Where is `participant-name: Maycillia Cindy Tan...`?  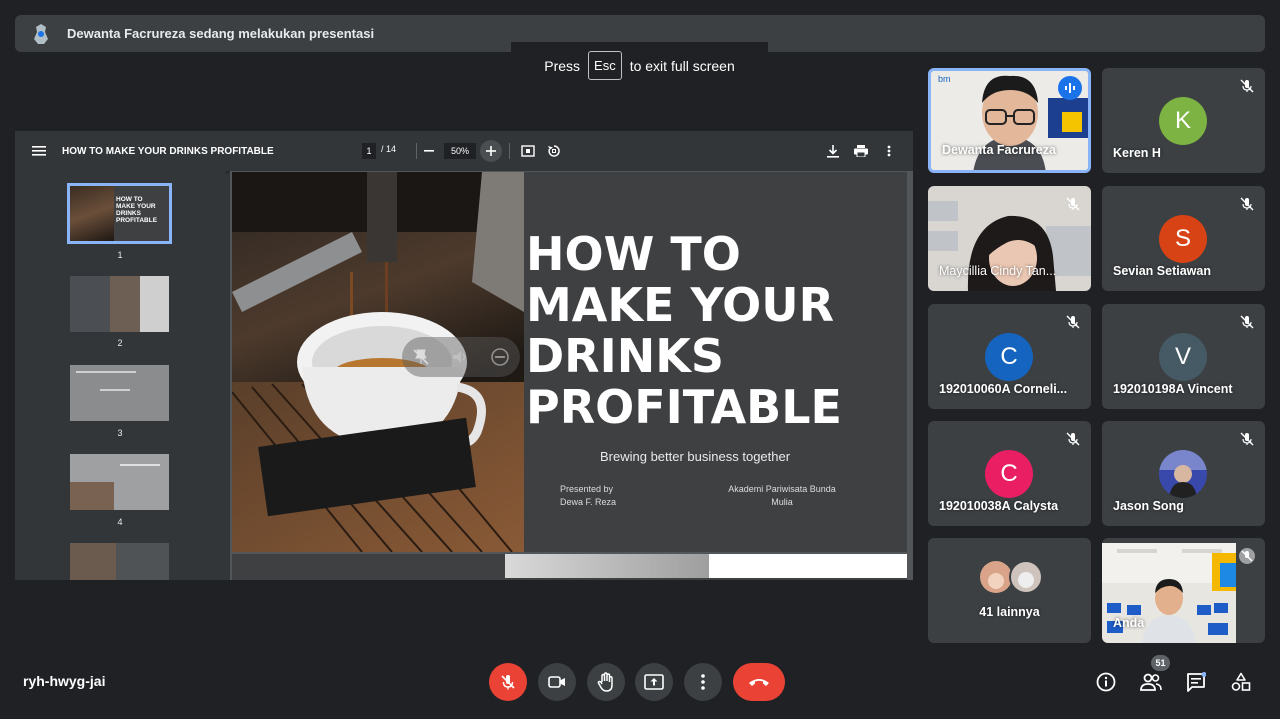
participant-name: Maycillia Cindy Tan... is located at coordinates (998, 271).